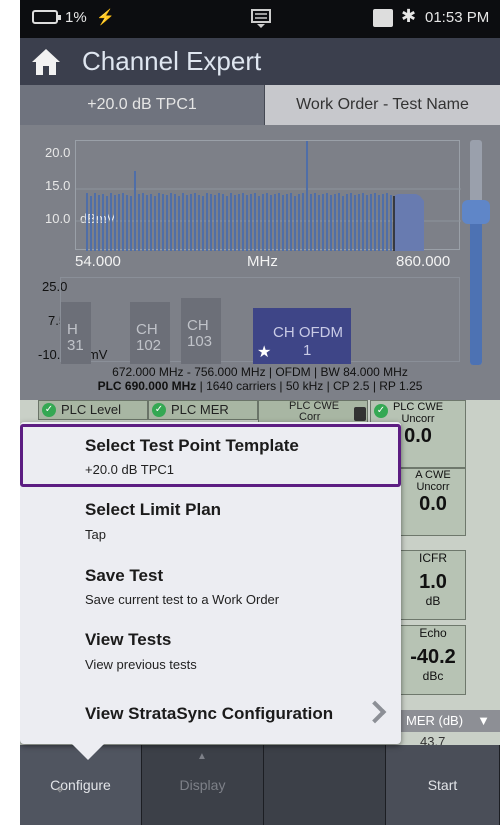  What do you see at coordinates (210, 455) in the screenshot?
I see `menu-select-test-point-template: Select Test Point Template +20.0 dB TPC1` at bounding box center [210, 455].